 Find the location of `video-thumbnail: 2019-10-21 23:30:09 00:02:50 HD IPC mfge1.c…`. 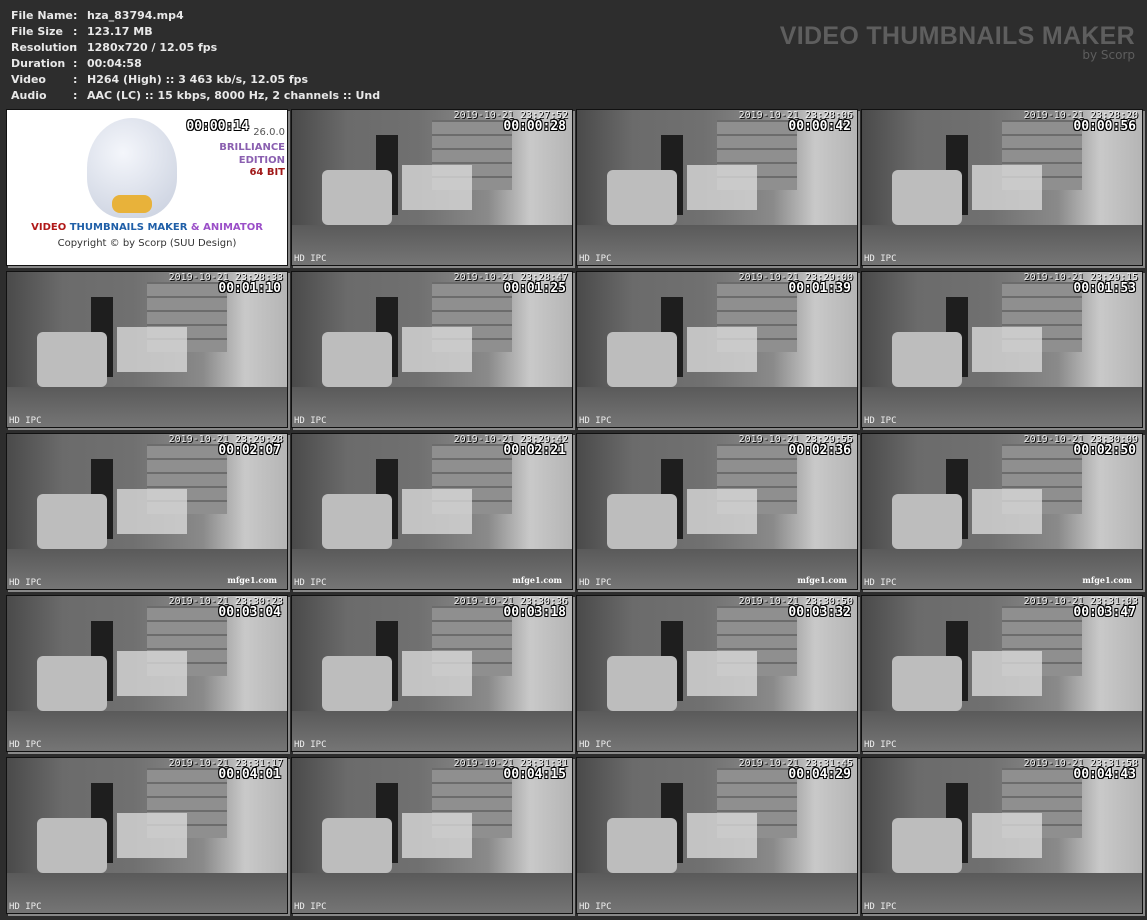

video-thumbnail: 2019-10-21 23:30:09 00:02:50 HD IPC mfge1.c… is located at coordinates (1002, 511).